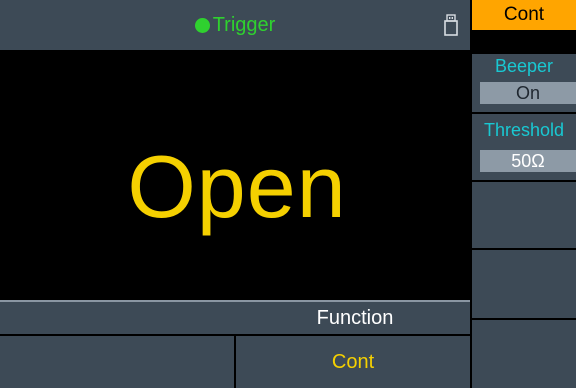  I want to click on function-label: Function, so click(355, 317).